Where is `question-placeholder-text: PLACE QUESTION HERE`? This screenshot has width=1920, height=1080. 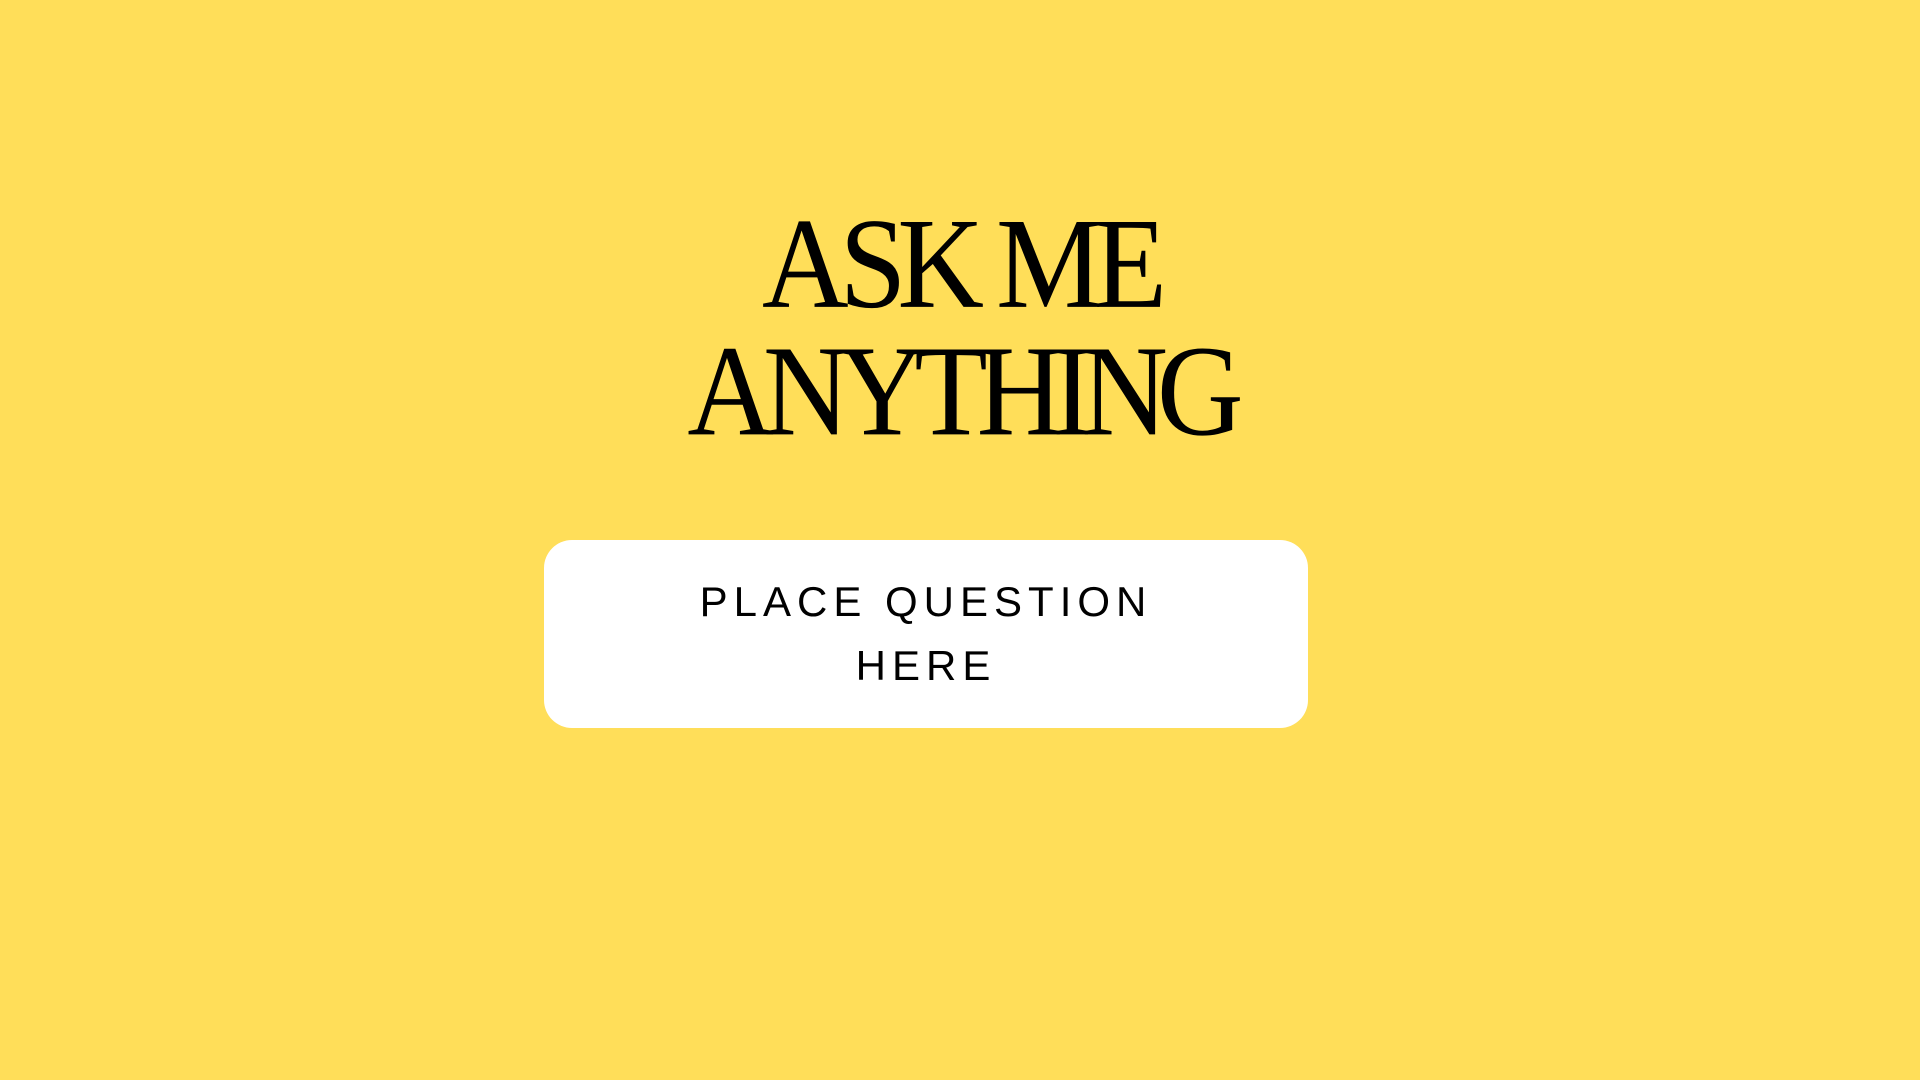 question-placeholder-text: PLACE QUESTION HERE is located at coordinates (926, 633).